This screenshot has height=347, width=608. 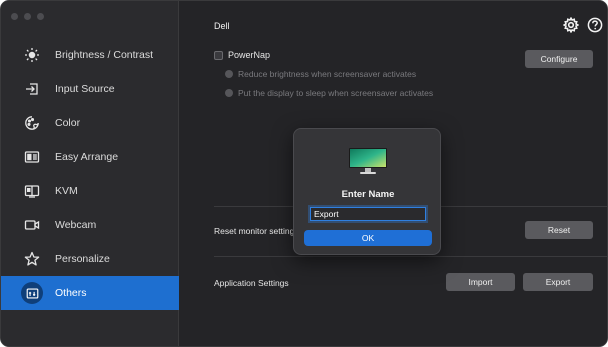 What do you see at coordinates (90, 191) in the screenshot?
I see `sidebar-item-kvm: KVM` at bounding box center [90, 191].